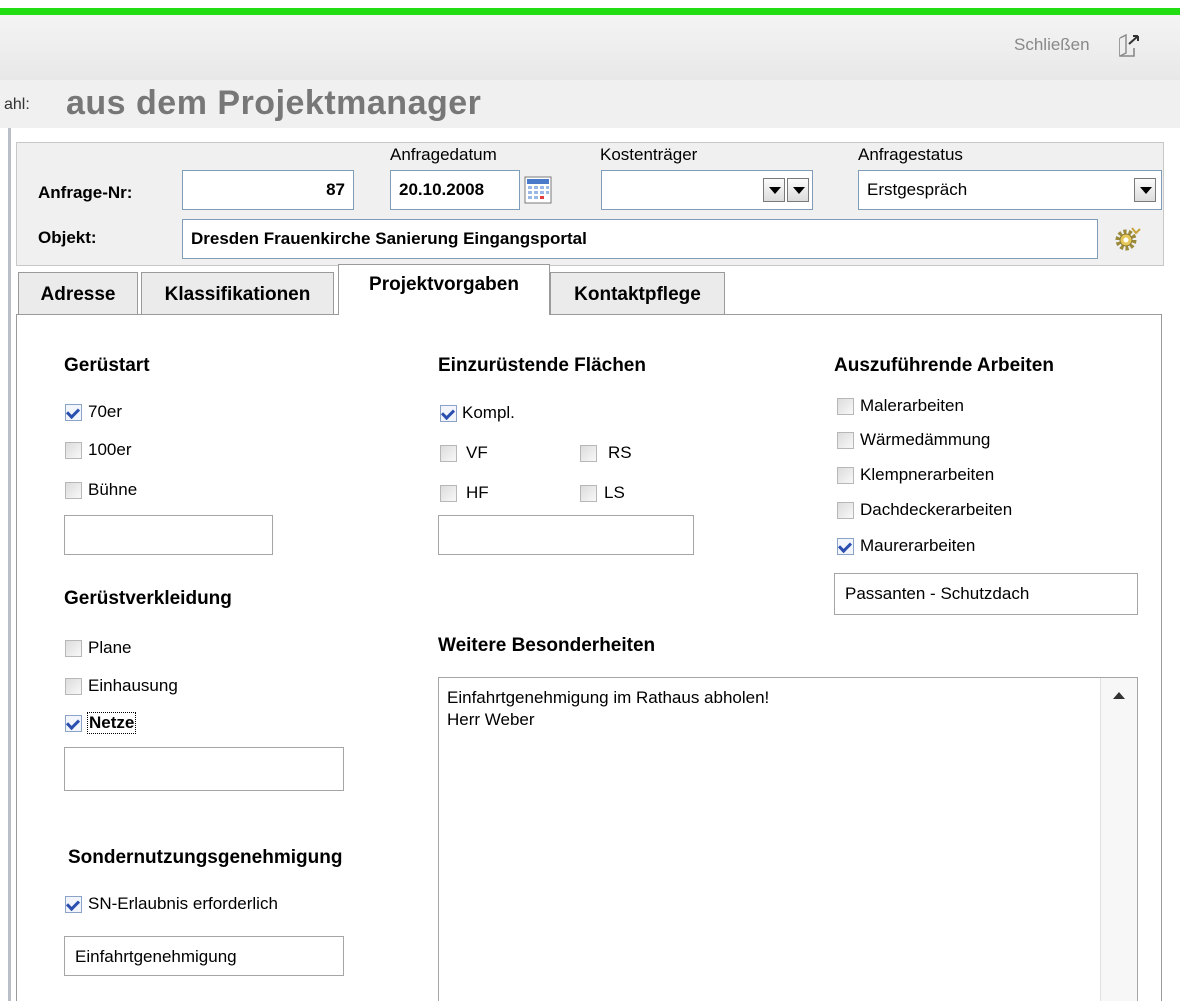 The width and height of the screenshot is (1180, 1001). What do you see at coordinates (1052, 45) in the screenshot?
I see `close-button: Schließen` at bounding box center [1052, 45].